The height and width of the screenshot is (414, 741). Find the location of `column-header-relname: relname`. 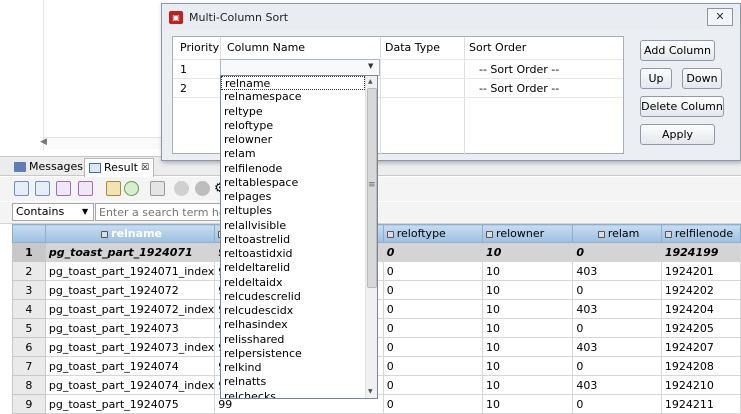

column-header-relname: relname is located at coordinates (130, 233).